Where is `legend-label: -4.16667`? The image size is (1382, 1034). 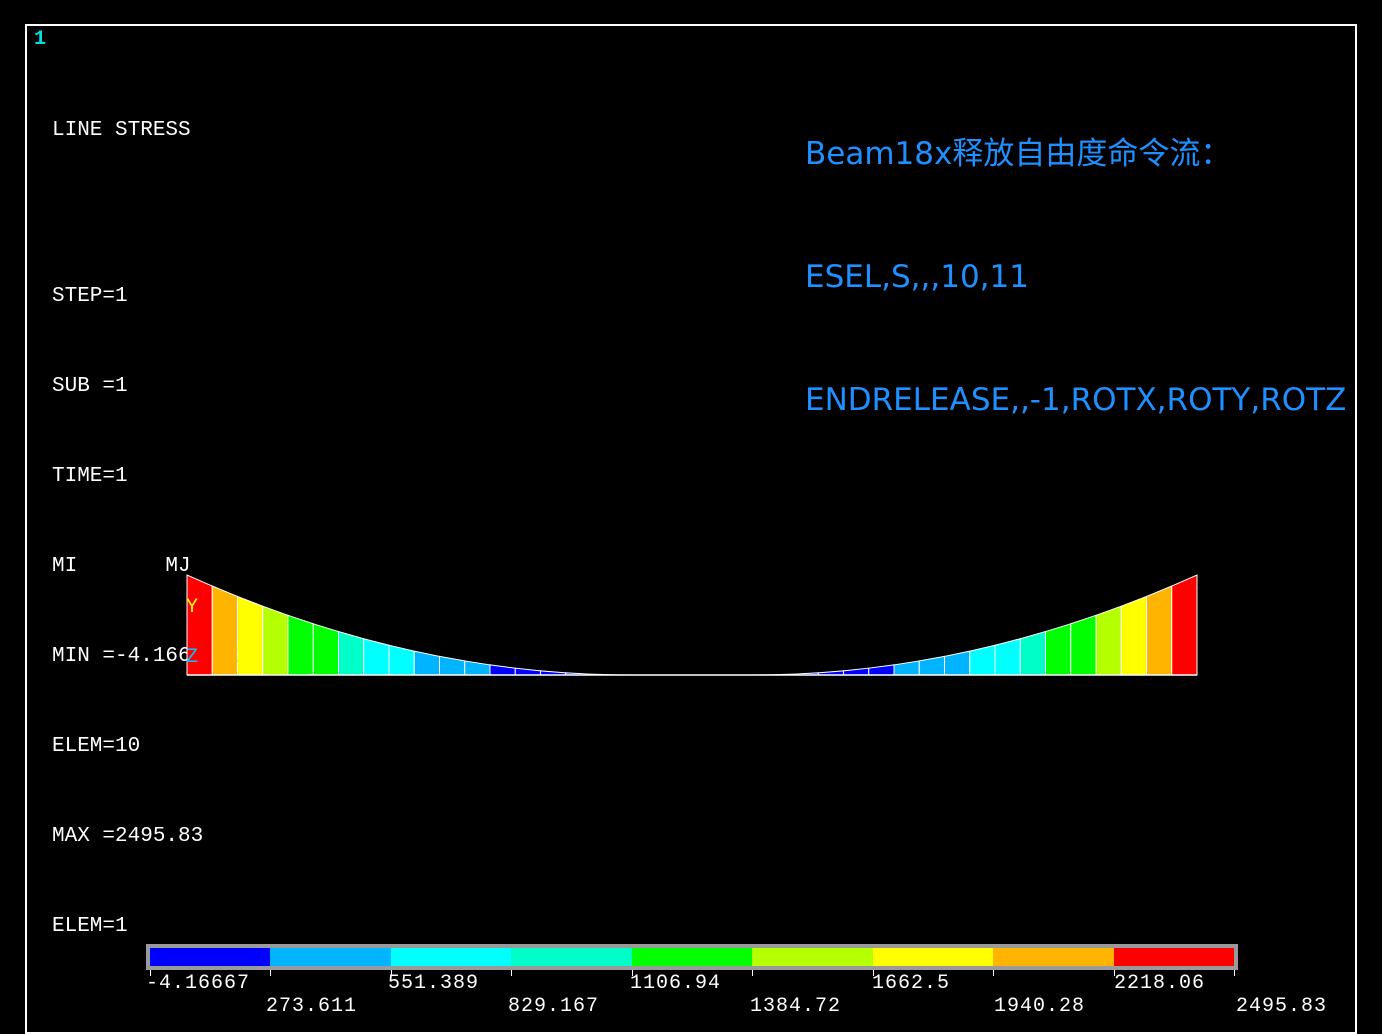 legend-label: -4.16667 is located at coordinates (198, 983).